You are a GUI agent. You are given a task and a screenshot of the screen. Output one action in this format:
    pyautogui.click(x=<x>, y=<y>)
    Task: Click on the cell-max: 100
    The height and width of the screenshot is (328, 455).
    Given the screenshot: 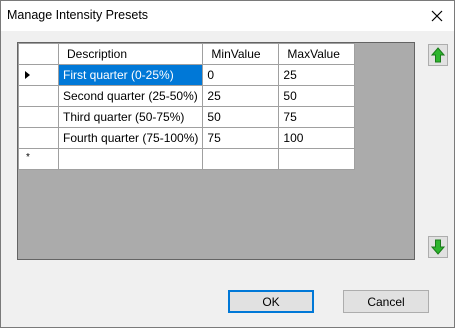 What is the action you would take?
    pyautogui.click(x=317, y=138)
    